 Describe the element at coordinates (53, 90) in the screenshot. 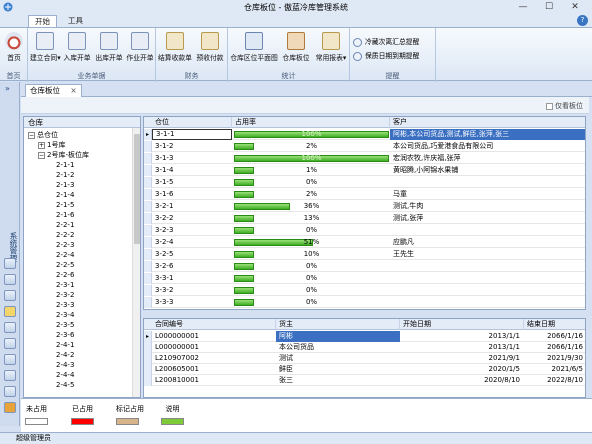

I see `tab-pallet-position: 仓库板位 ×` at that location.